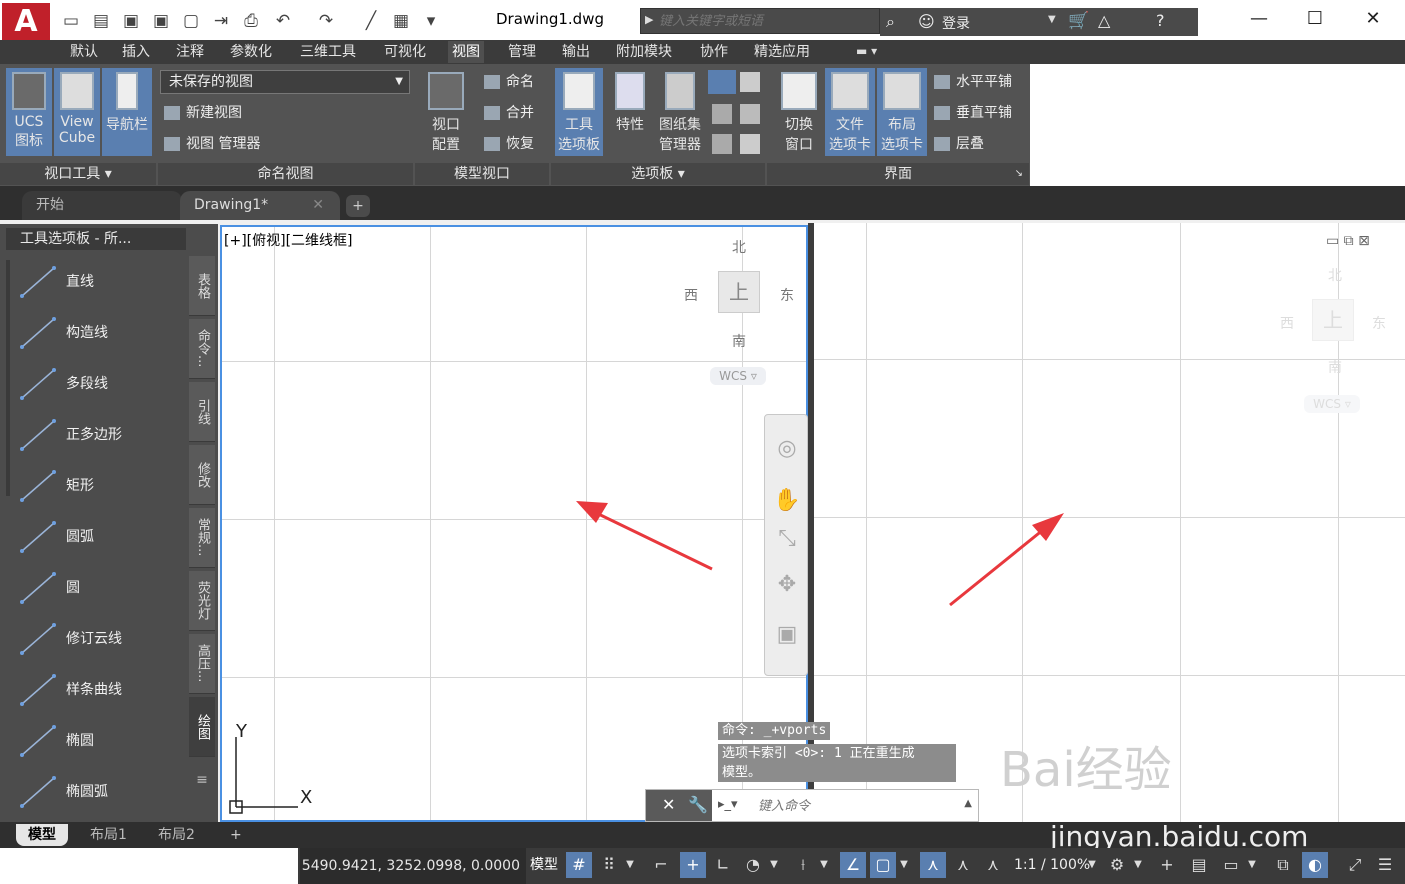 The image size is (1405, 884). What do you see at coordinates (973, 113) in the screenshot?
I see `tile-vertical-button: 垂直平铺` at bounding box center [973, 113].